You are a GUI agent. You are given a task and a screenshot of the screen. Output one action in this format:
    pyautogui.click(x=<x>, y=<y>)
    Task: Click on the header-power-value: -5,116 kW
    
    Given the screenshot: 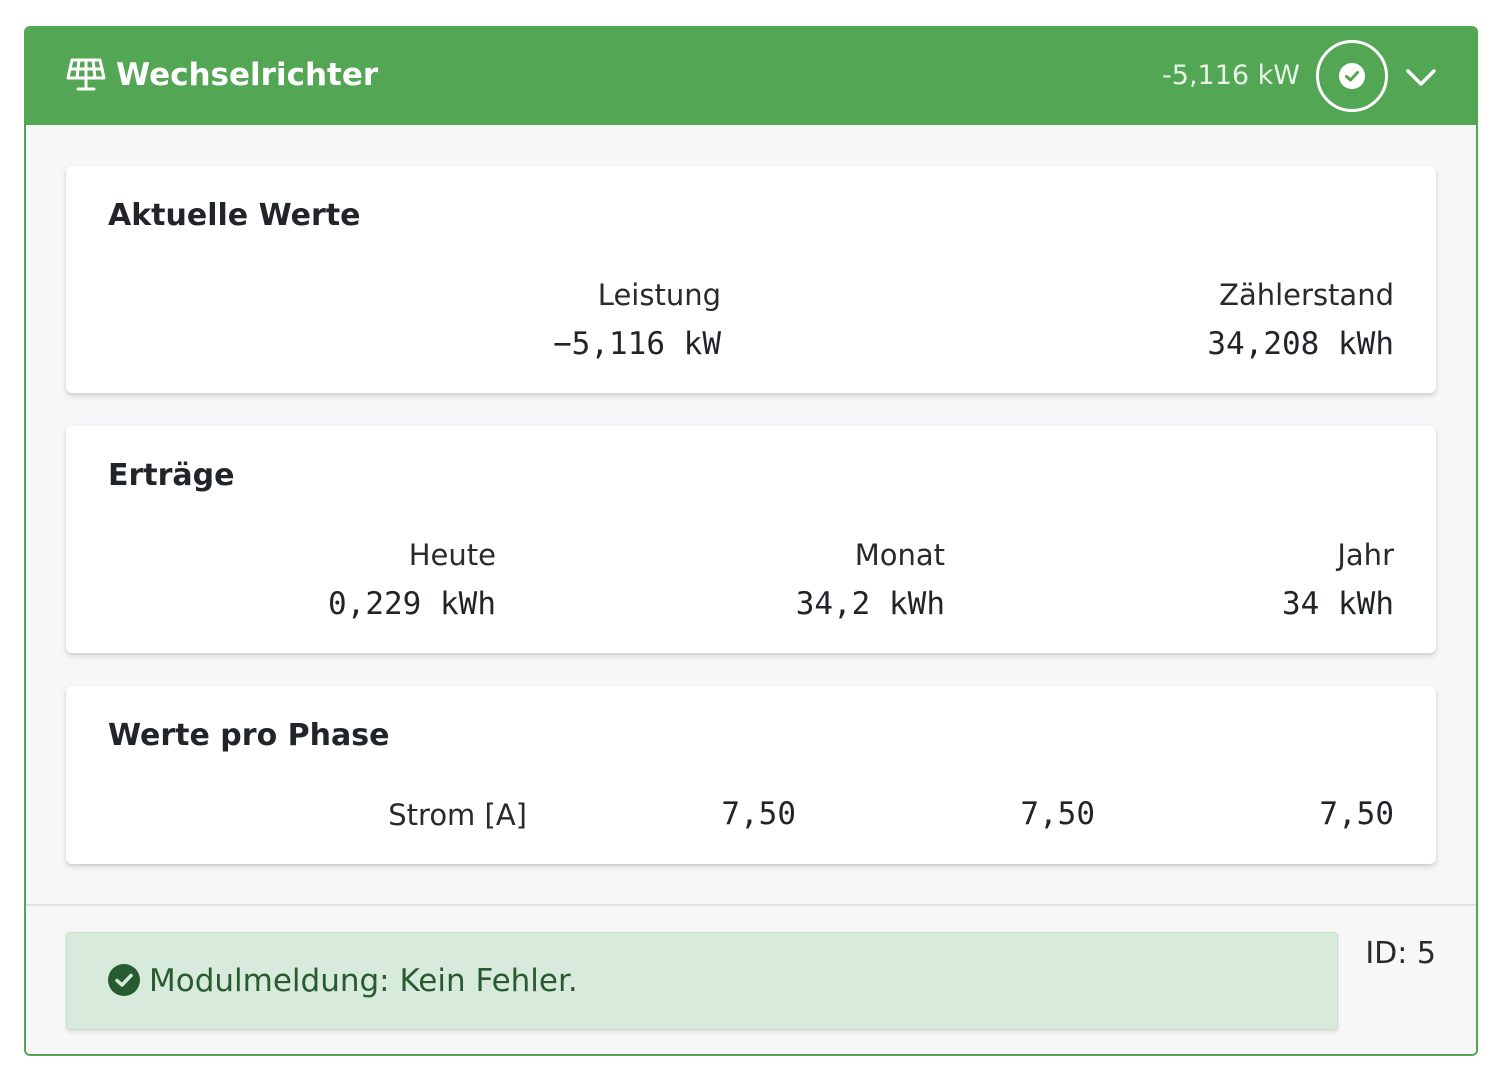 What is the action you would take?
    pyautogui.click(x=1231, y=75)
    